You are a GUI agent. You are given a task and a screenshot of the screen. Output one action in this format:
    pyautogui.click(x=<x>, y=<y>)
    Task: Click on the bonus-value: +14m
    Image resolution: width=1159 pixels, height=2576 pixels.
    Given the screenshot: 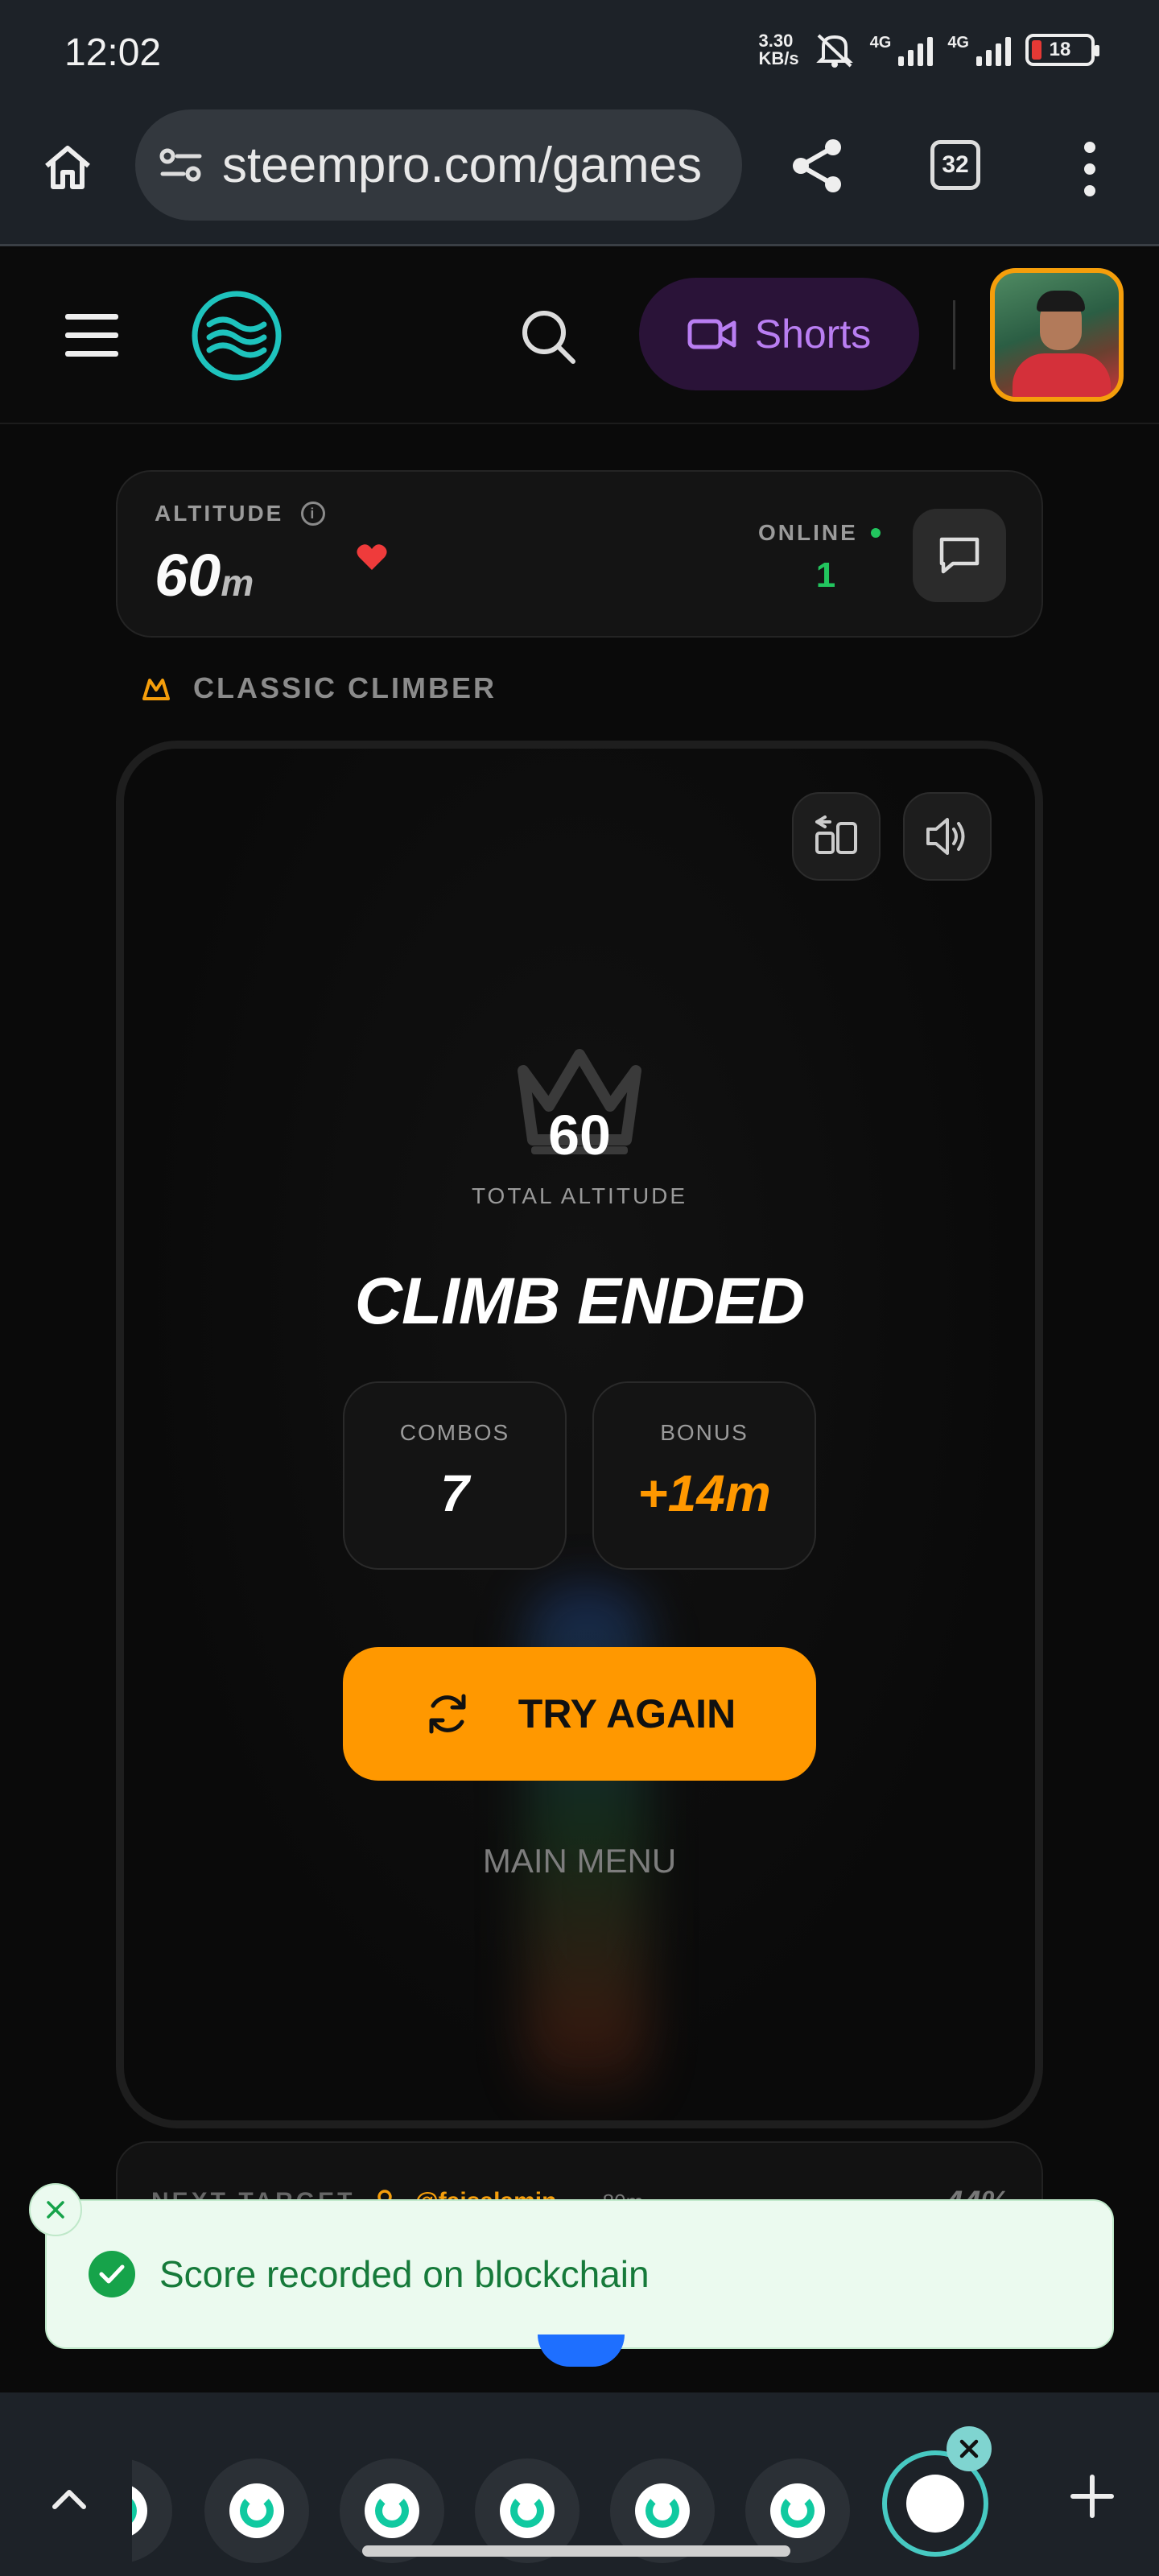 What is the action you would take?
    pyautogui.click(x=704, y=1493)
    